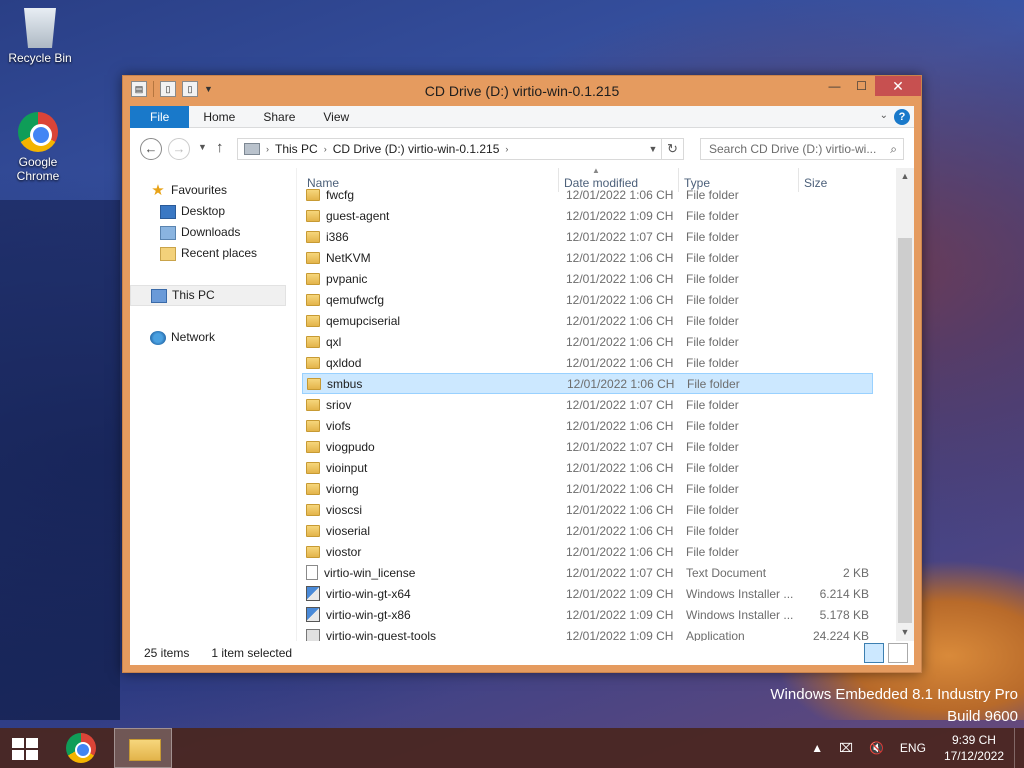 This screenshot has width=1024, height=768. What do you see at coordinates (898, 86) in the screenshot?
I see `close-button: ✕` at bounding box center [898, 86].